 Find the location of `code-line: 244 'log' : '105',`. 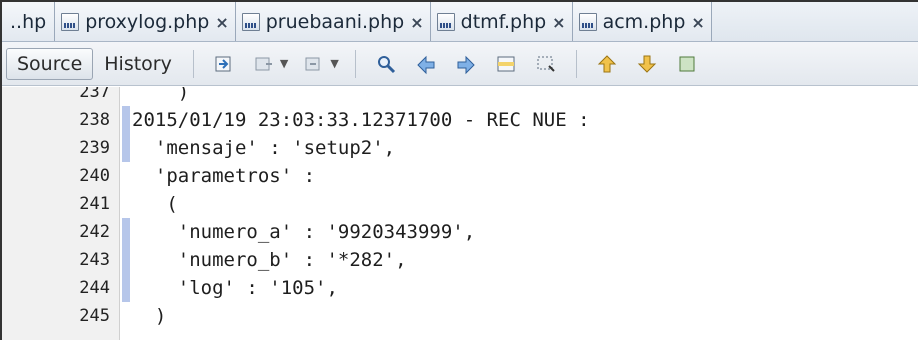

code-line: 244 'log' : '105', is located at coordinates (460, 288).